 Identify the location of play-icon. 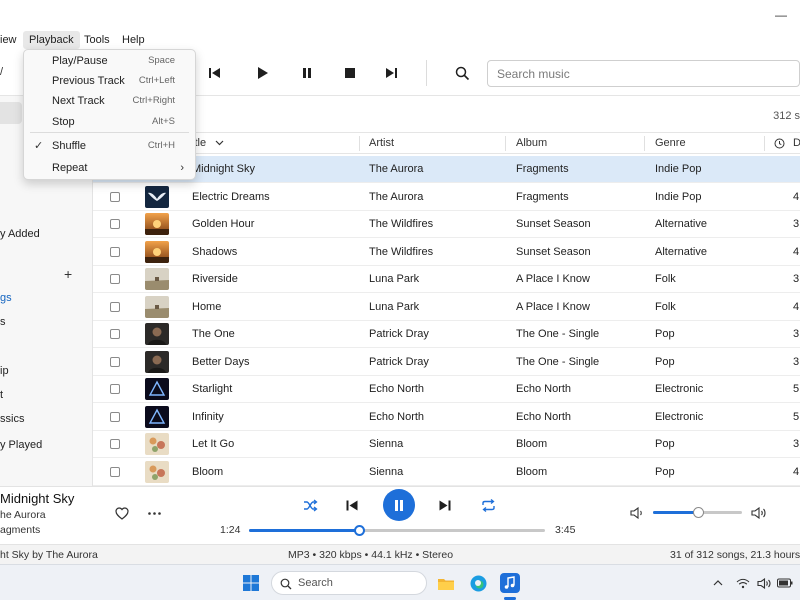
(262, 73).